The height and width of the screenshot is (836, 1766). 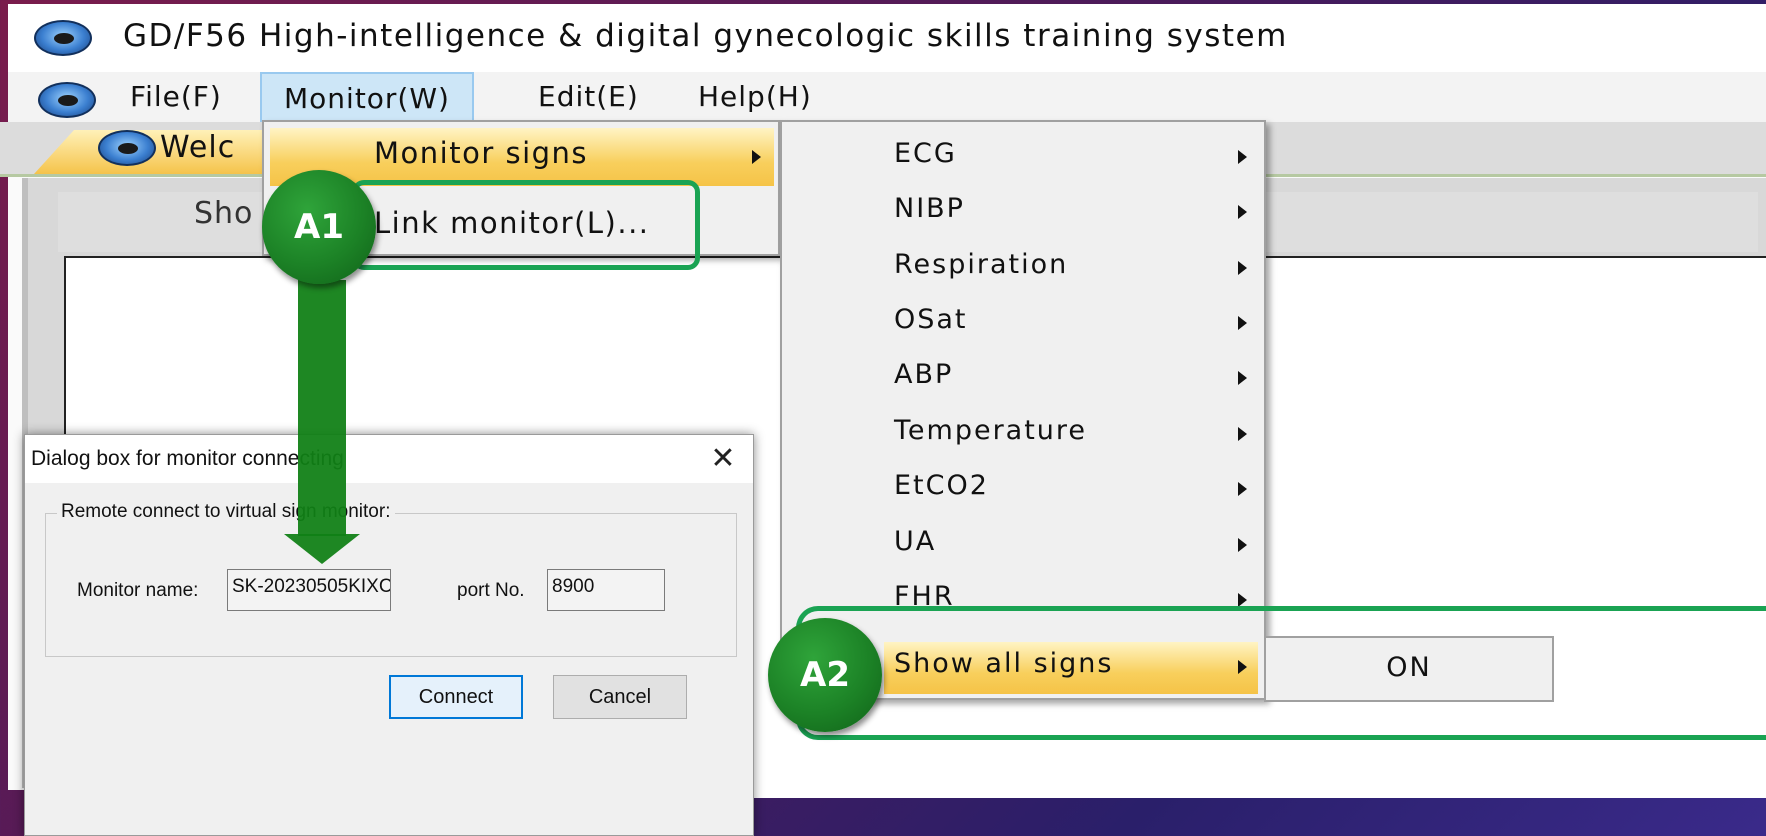 I want to click on panel-header-label: Sho, so click(x=224, y=213).